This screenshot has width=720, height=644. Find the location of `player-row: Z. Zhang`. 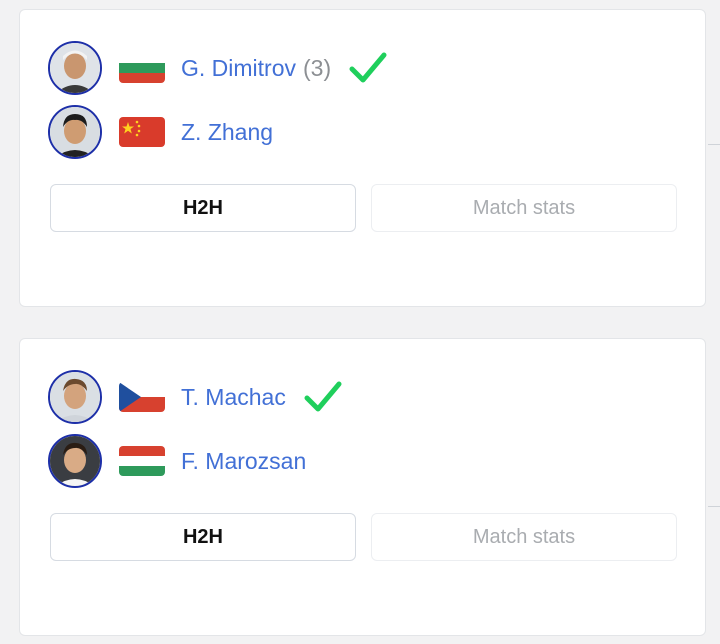

player-row: Z. Zhang is located at coordinates (160, 132).